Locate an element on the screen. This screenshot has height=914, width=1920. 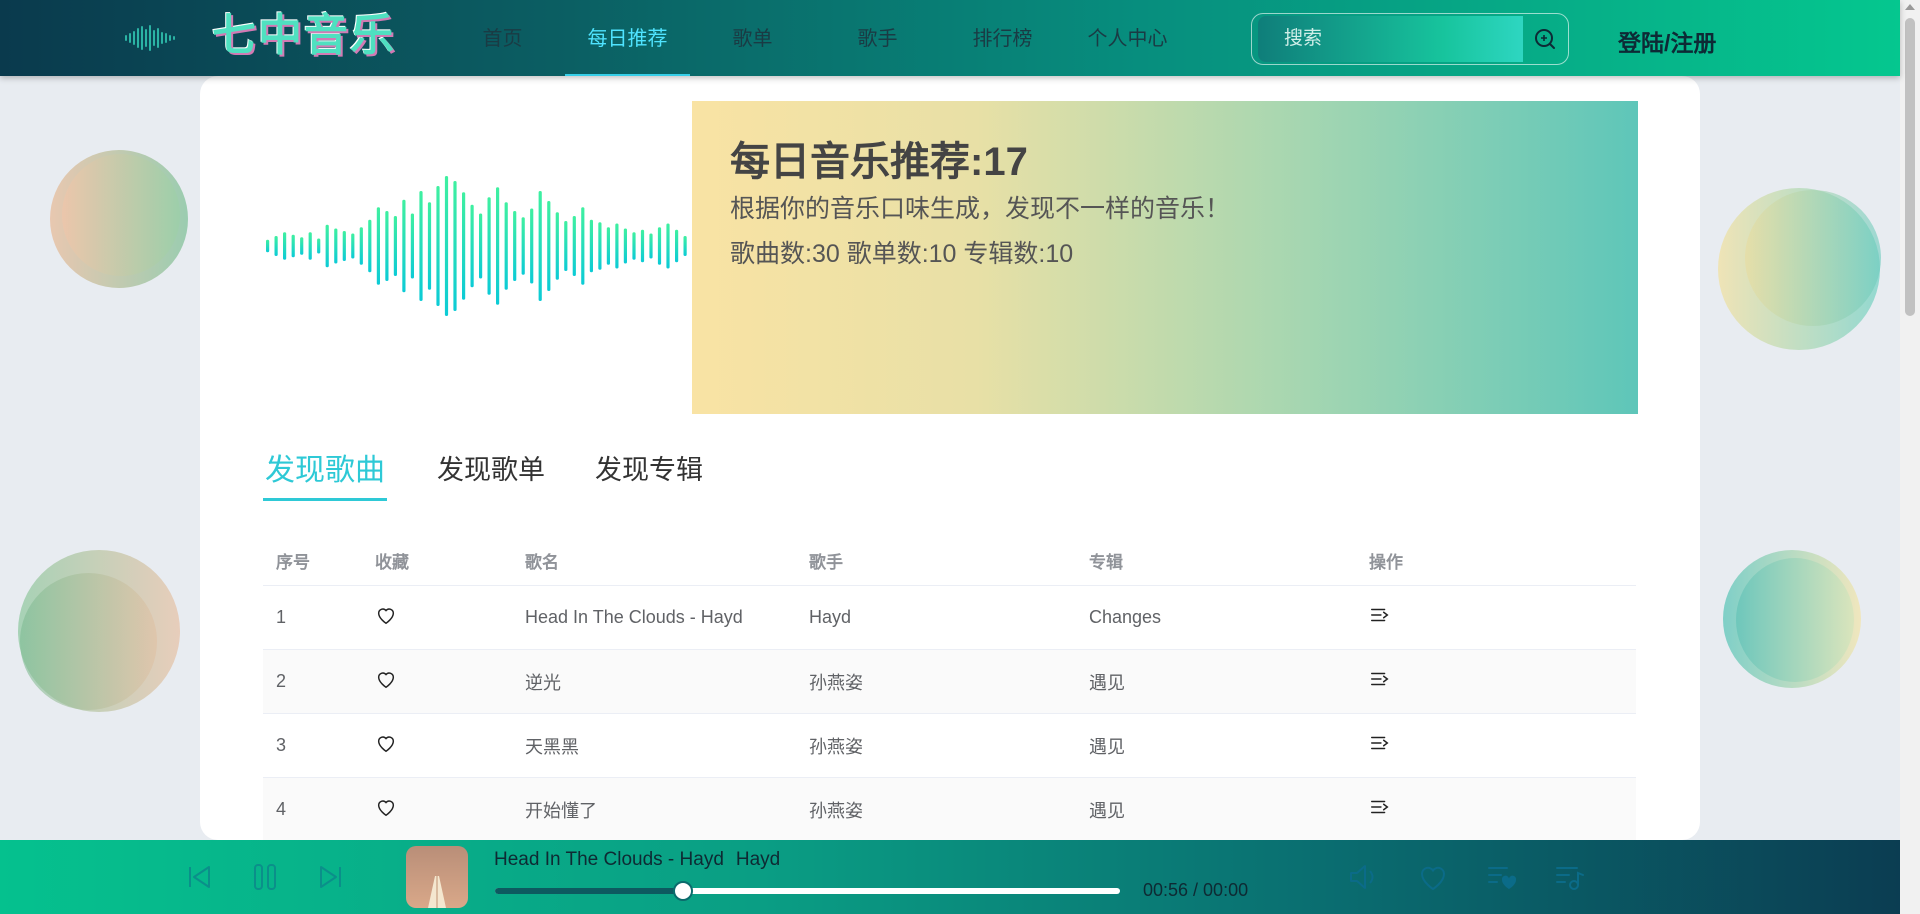
nav-singers: 歌手 is located at coordinates (877, 38).